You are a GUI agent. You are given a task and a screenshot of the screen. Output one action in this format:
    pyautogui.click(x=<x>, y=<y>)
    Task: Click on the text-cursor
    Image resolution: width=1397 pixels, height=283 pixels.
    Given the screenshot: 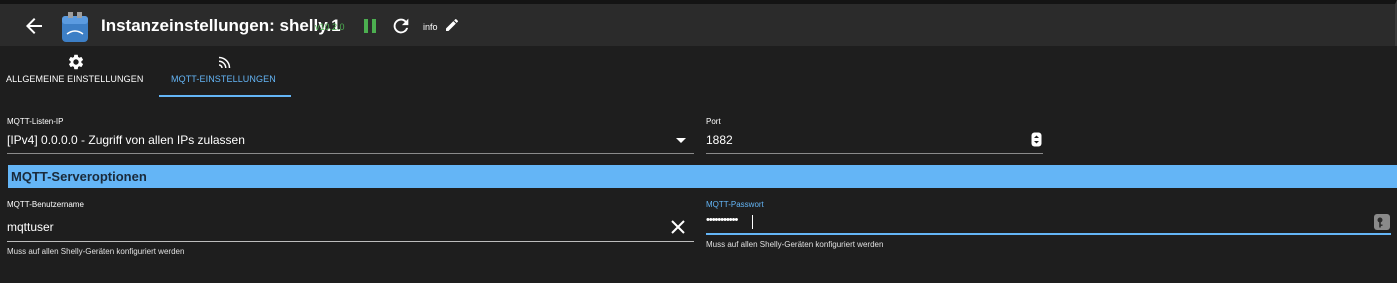 What is the action you would take?
    pyautogui.click(x=752, y=222)
    